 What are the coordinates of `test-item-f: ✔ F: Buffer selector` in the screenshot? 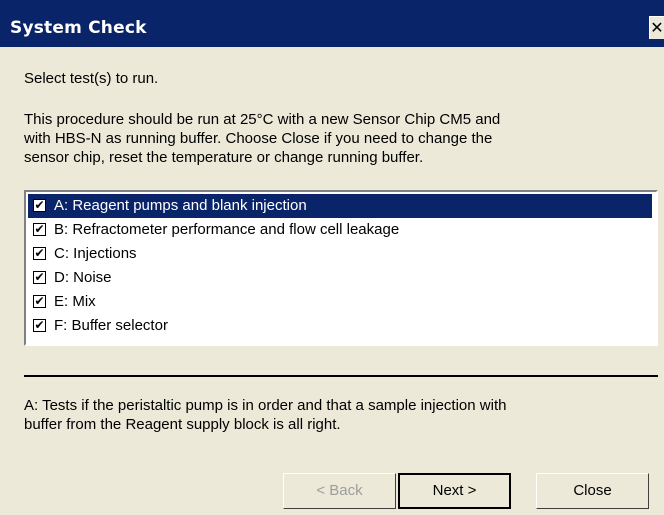 It's located at (340, 326).